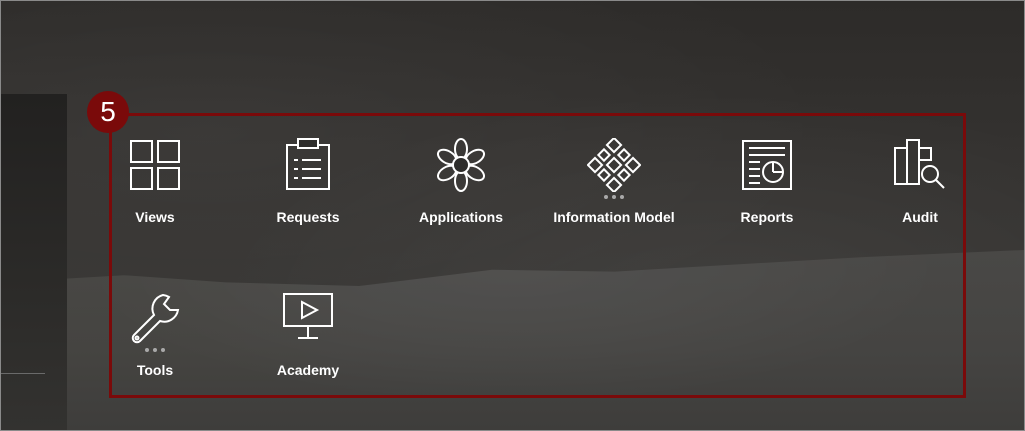 This screenshot has height=431, width=1025. What do you see at coordinates (155, 217) in the screenshot?
I see `tile-label: Views` at bounding box center [155, 217].